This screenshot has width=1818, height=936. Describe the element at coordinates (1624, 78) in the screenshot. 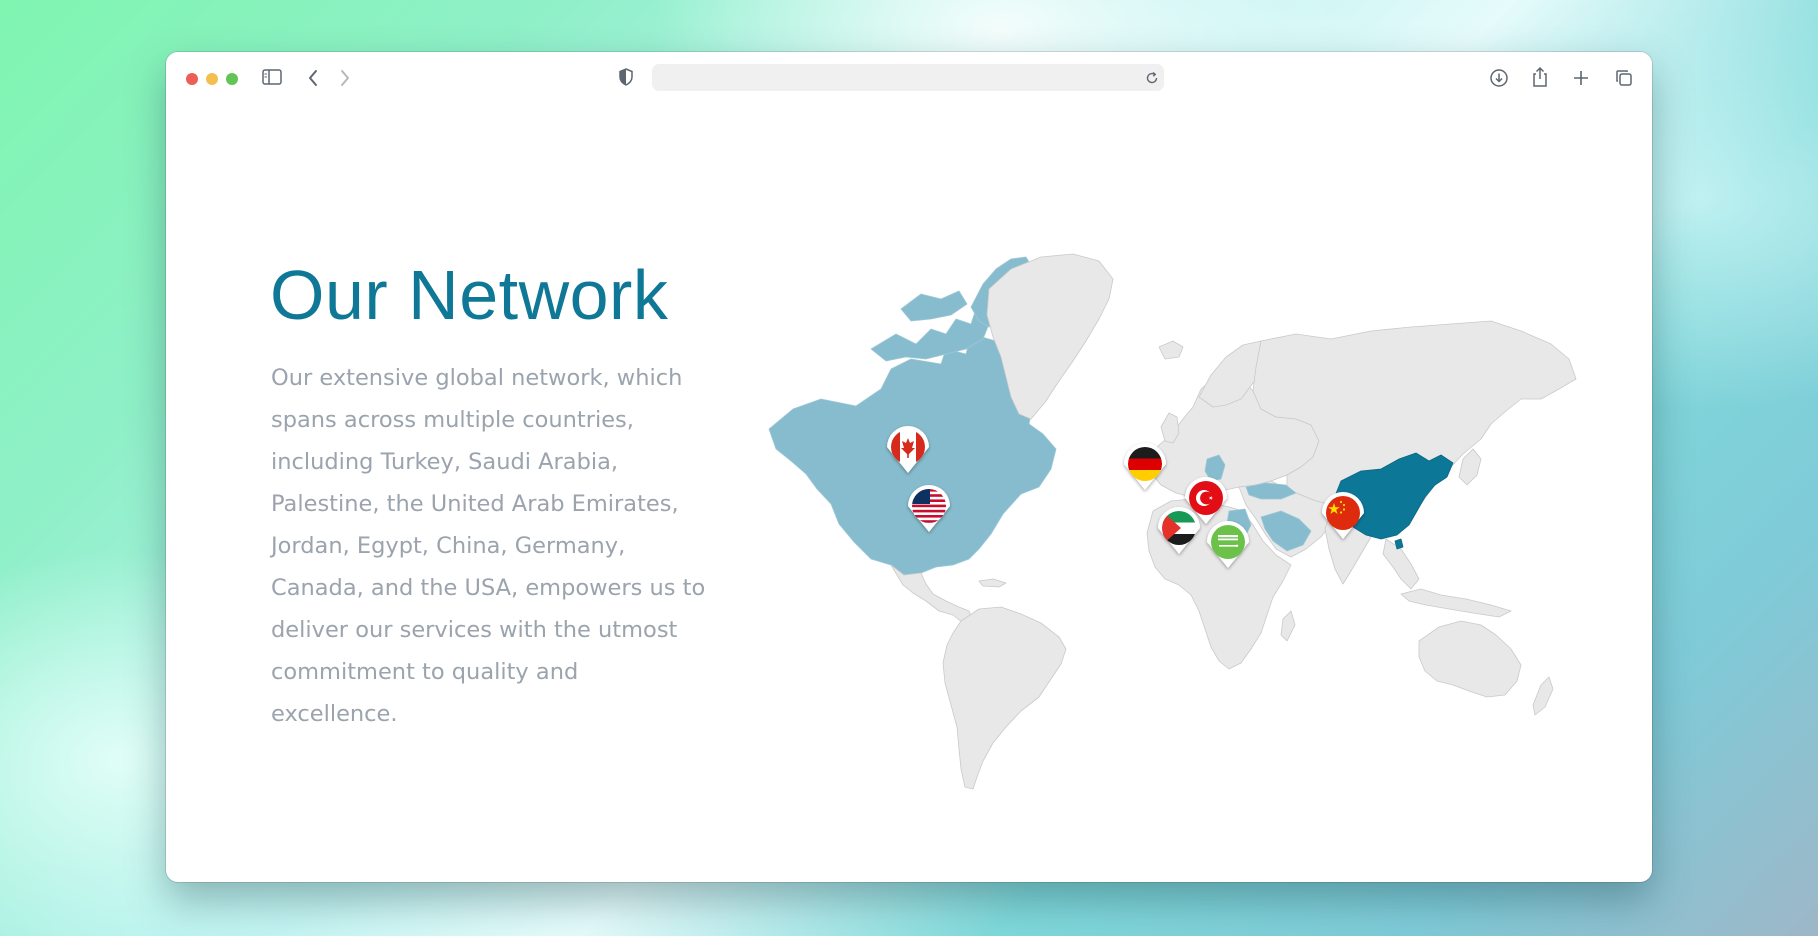

I see `tabs-overview-icon` at that location.